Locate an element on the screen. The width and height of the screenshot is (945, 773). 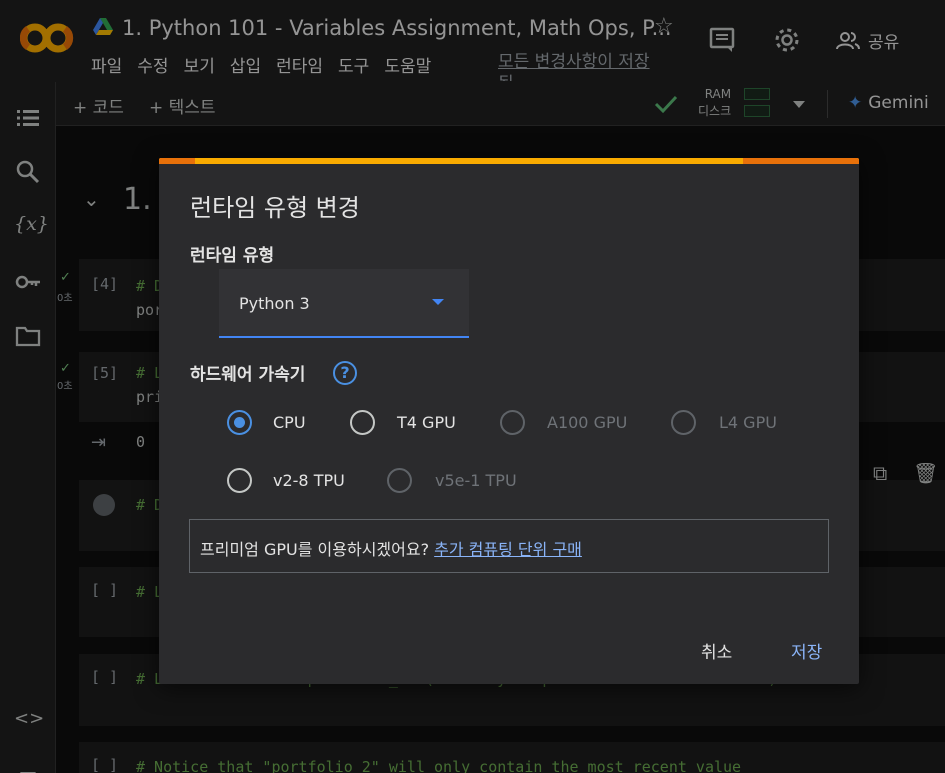
buy-compute-units-link: 추가 컴퓨팅 단위 구매 is located at coordinates (508, 549).